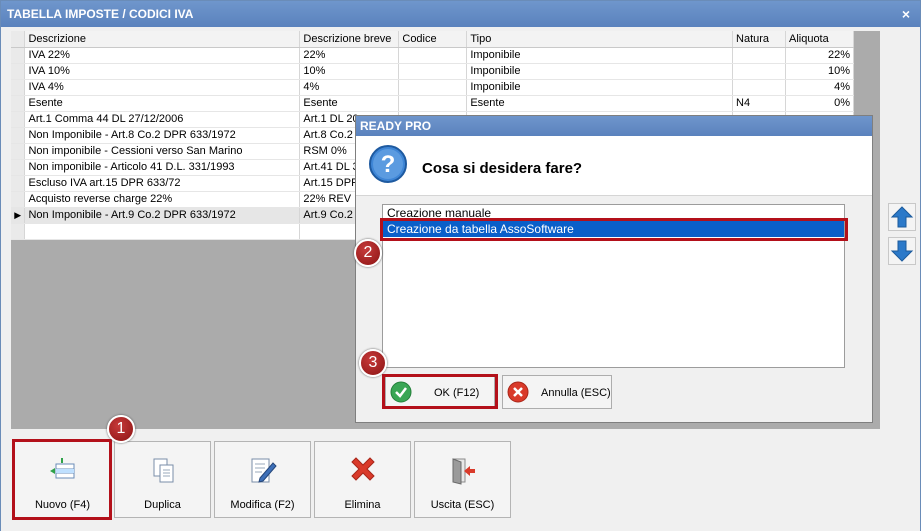  What do you see at coordinates (363, 469) in the screenshot?
I see `delete-icon` at bounding box center [363, 469].